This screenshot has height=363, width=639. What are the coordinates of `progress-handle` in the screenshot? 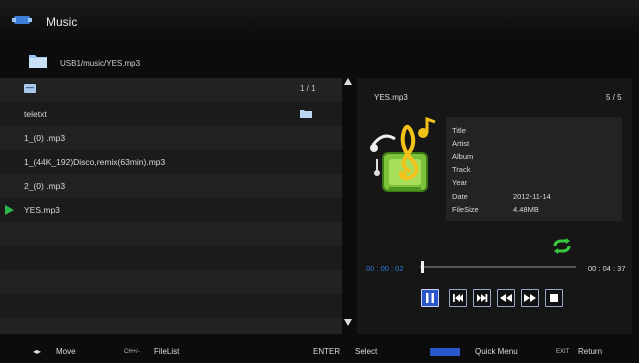 It's located at (422, 267).